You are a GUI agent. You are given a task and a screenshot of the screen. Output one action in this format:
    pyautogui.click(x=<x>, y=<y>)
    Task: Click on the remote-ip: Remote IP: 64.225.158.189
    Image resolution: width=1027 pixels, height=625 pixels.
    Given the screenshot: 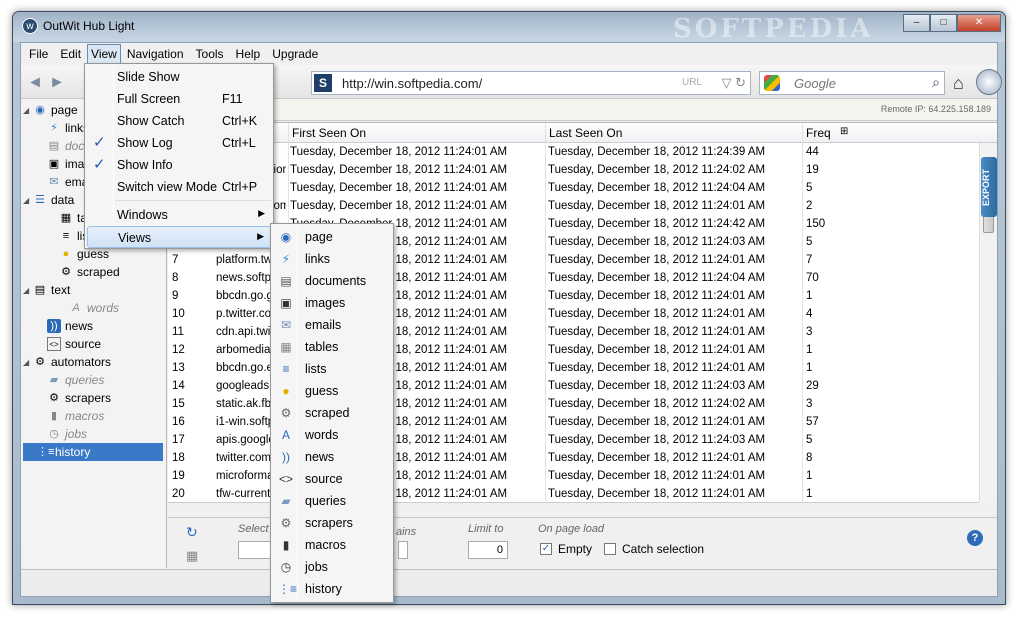 What is the action you would take?
    pyautogui.click(x=935, y=109)
    